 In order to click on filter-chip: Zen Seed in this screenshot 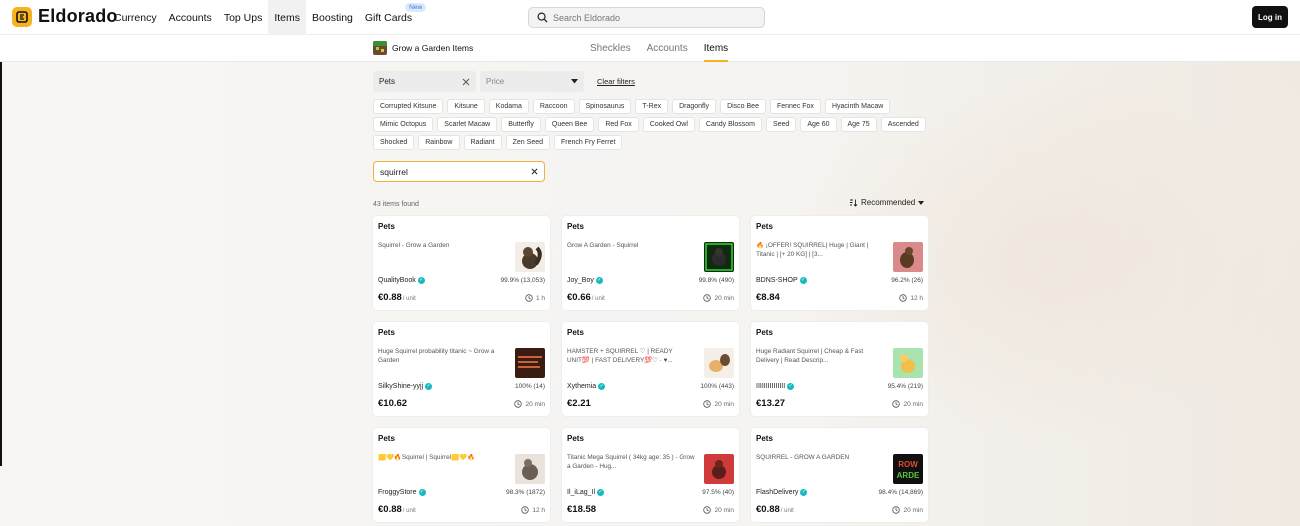, I will do `click(527, 142)`.